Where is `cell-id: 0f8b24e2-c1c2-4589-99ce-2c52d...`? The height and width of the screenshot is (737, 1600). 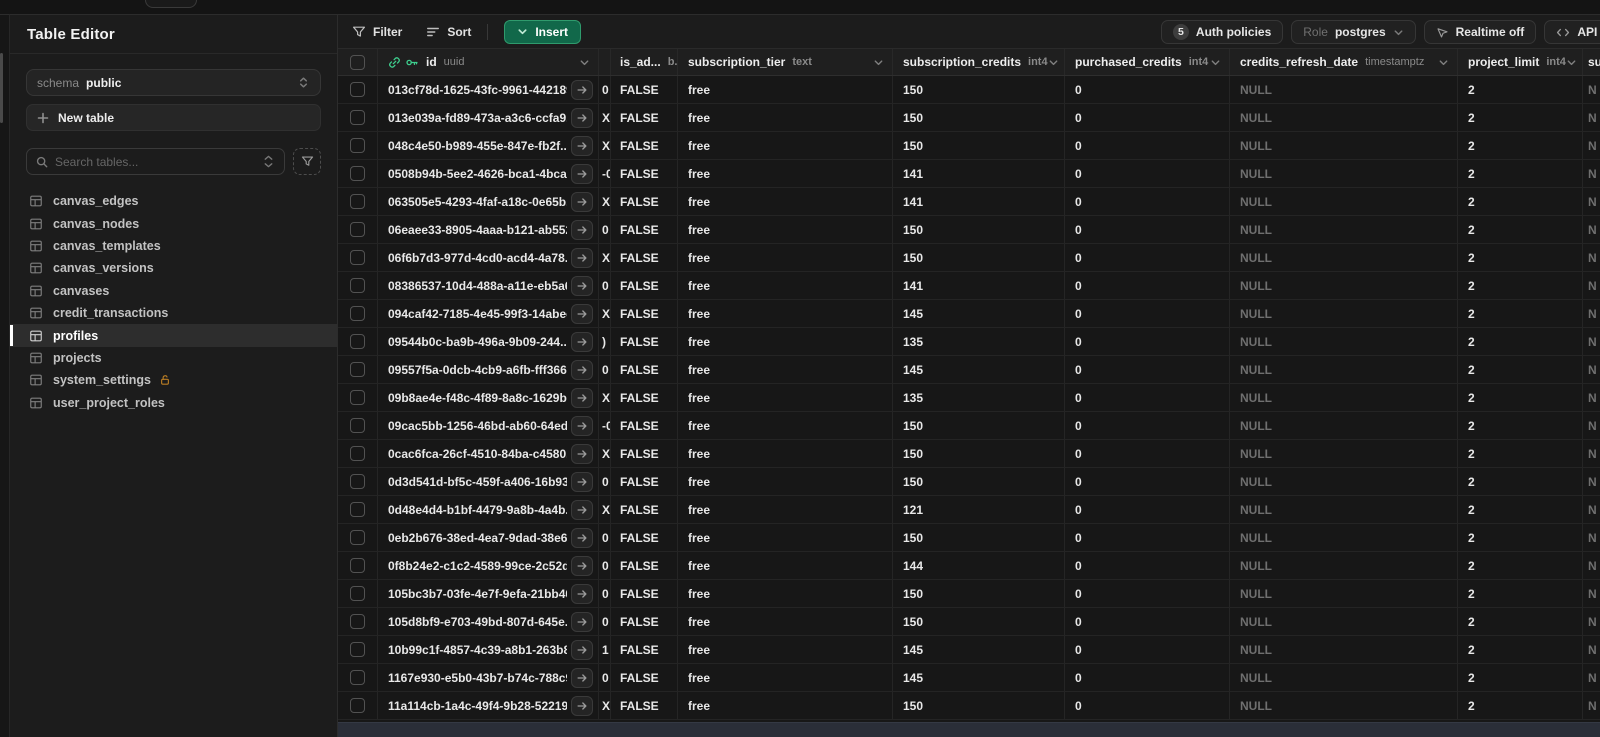
cell-id: 0f8b24e2-c1c2-4589-99ce-2c52d... is located at coordinates (488, 565).